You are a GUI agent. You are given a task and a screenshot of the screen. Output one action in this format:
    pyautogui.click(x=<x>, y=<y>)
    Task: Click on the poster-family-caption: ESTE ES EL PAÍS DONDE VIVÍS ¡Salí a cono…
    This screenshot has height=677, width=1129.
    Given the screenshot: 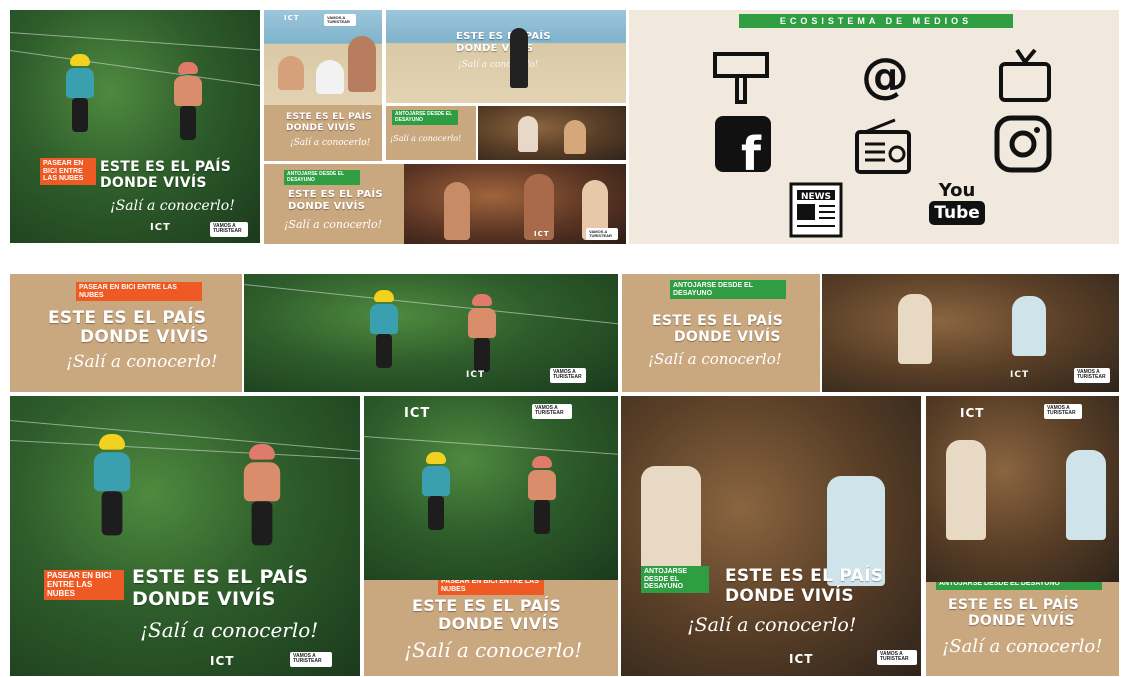 What is the action you would take?
    pyautogui.click(x=323, y=133)
    